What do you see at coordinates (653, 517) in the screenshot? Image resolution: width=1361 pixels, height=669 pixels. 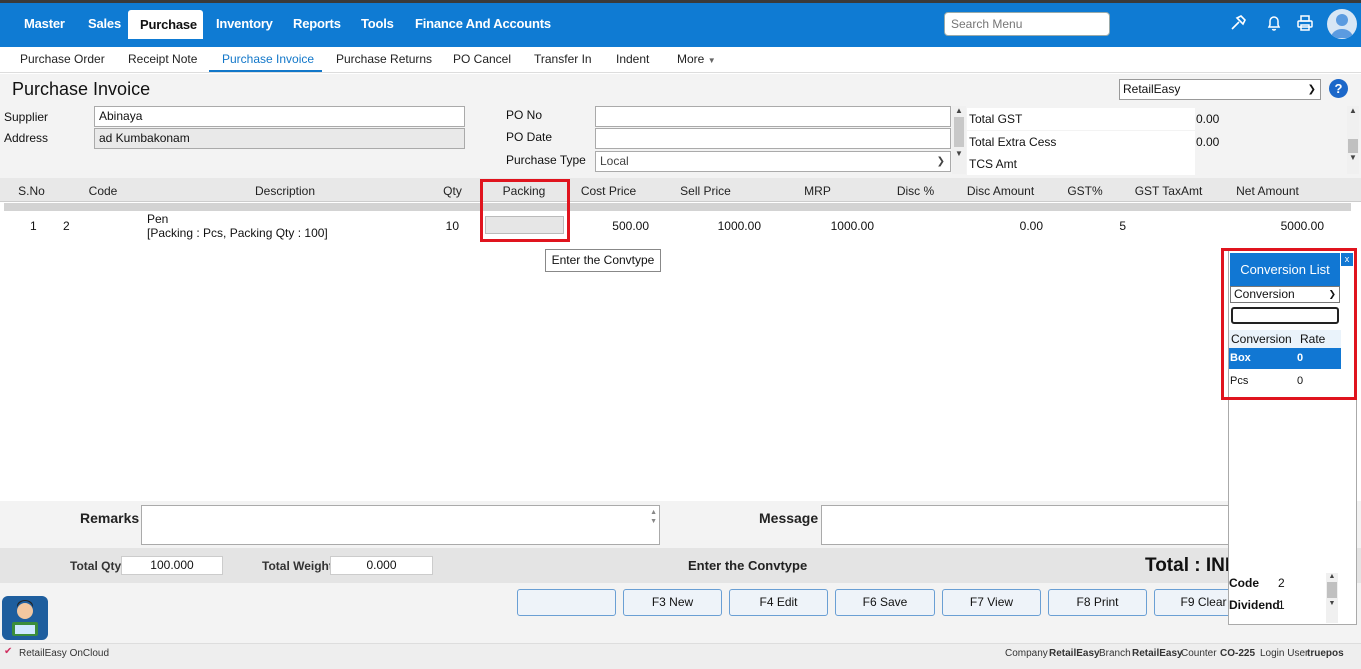 I see `scroll-arrows-icon: ▲ ▼` at bounding box center [653, 517].